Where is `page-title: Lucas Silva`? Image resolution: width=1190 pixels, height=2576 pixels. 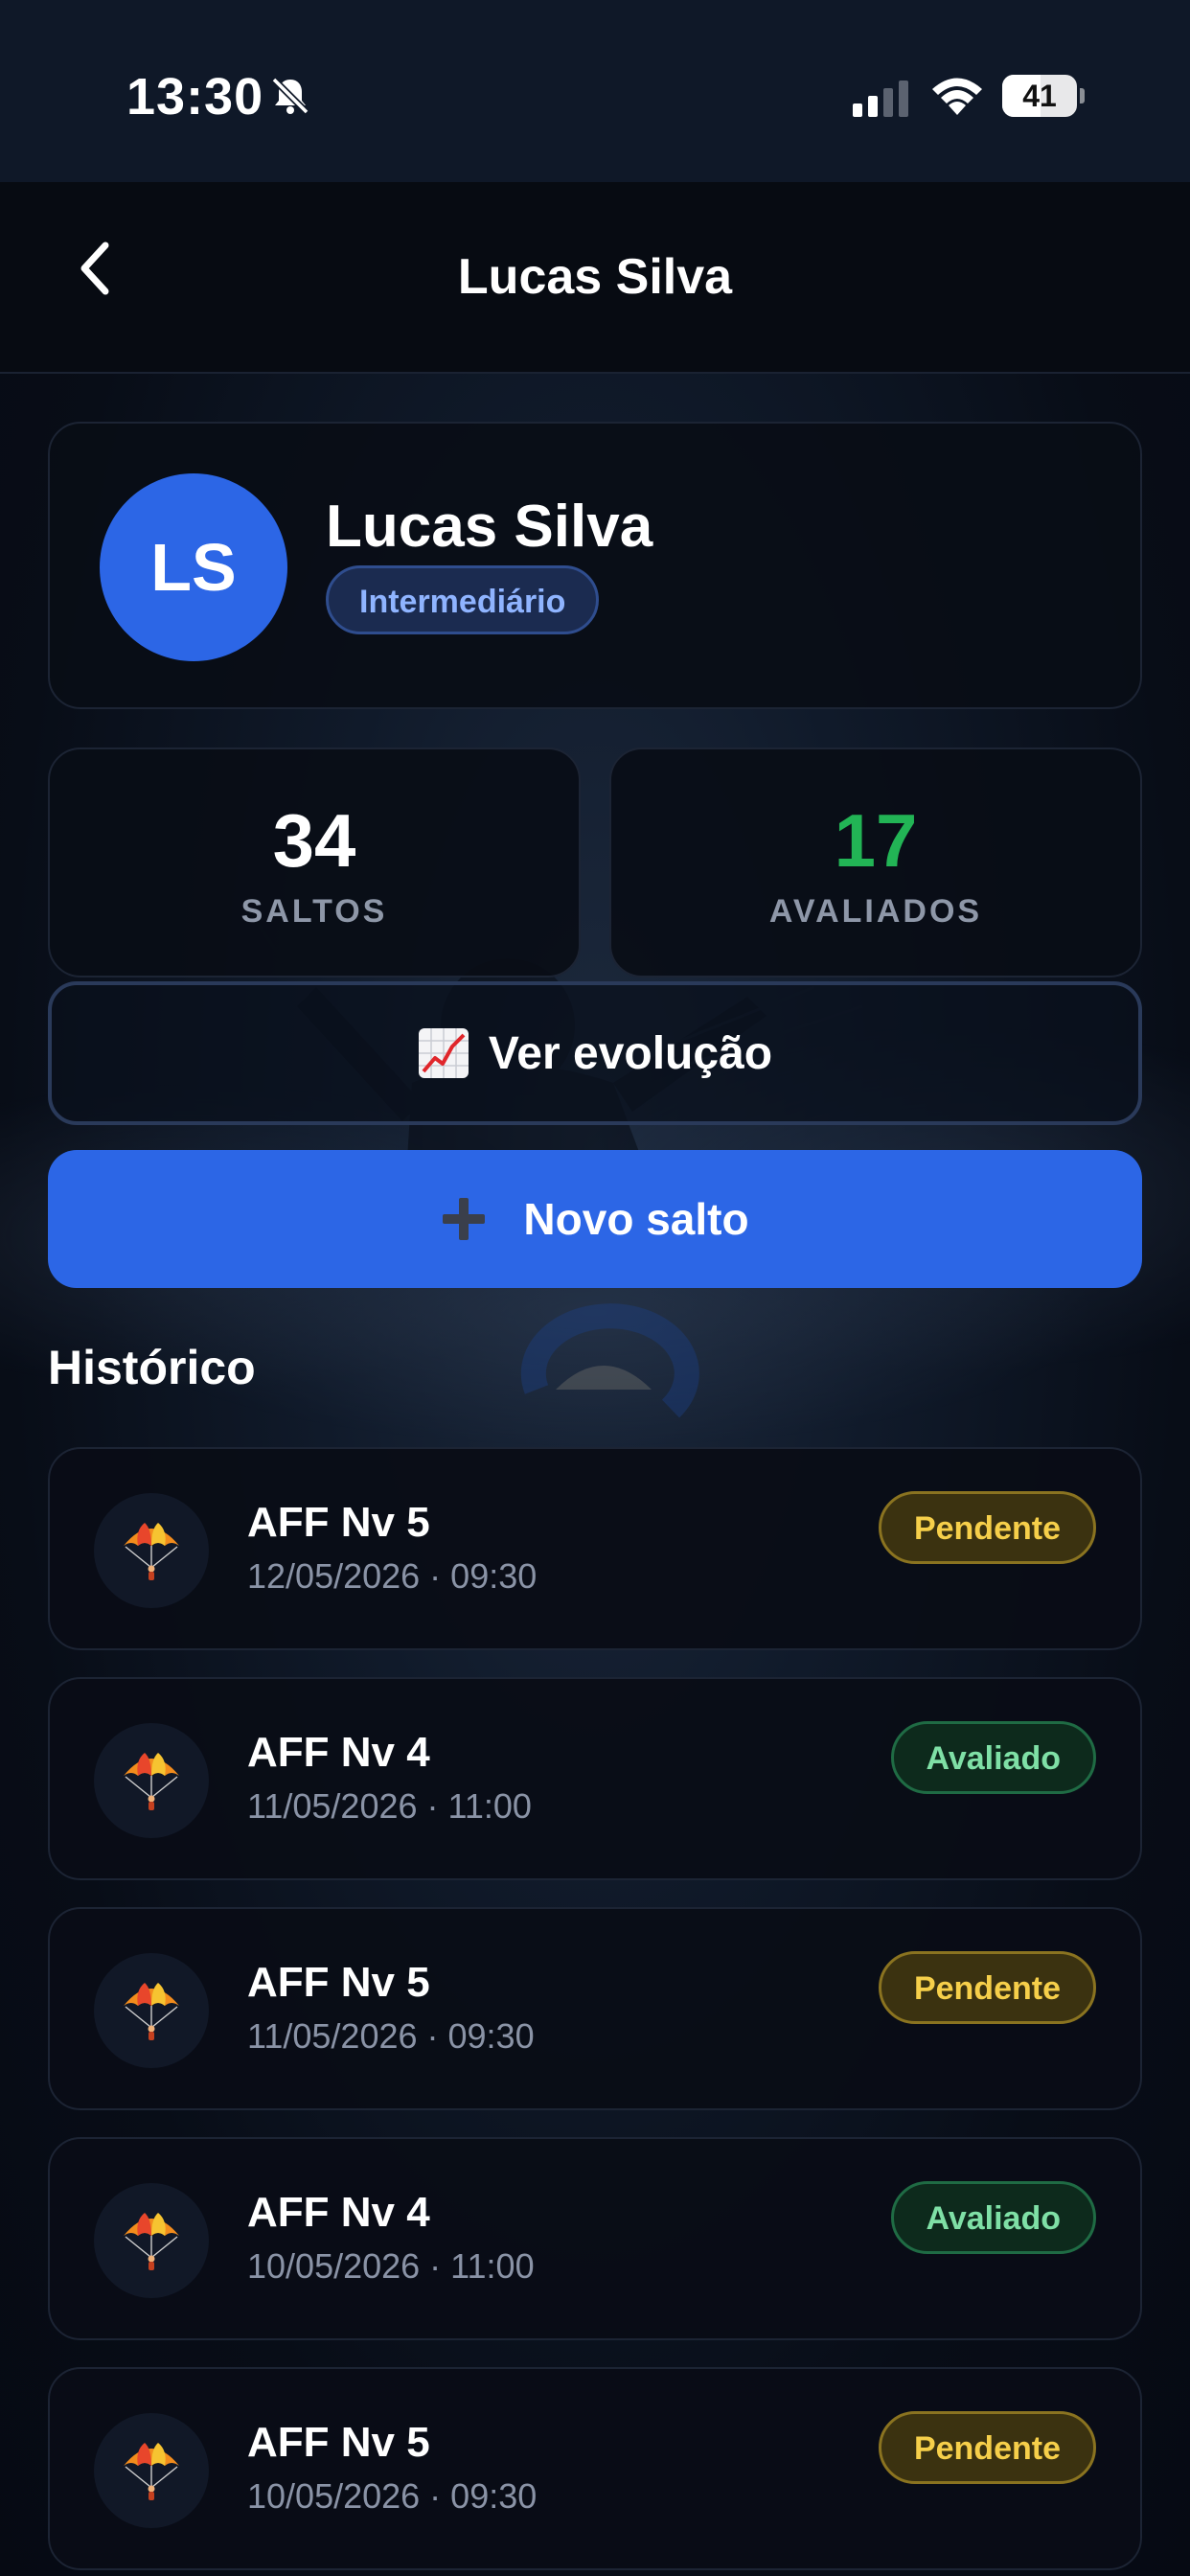
page-title: Lucas Silva is located at coordinates (595, 277).